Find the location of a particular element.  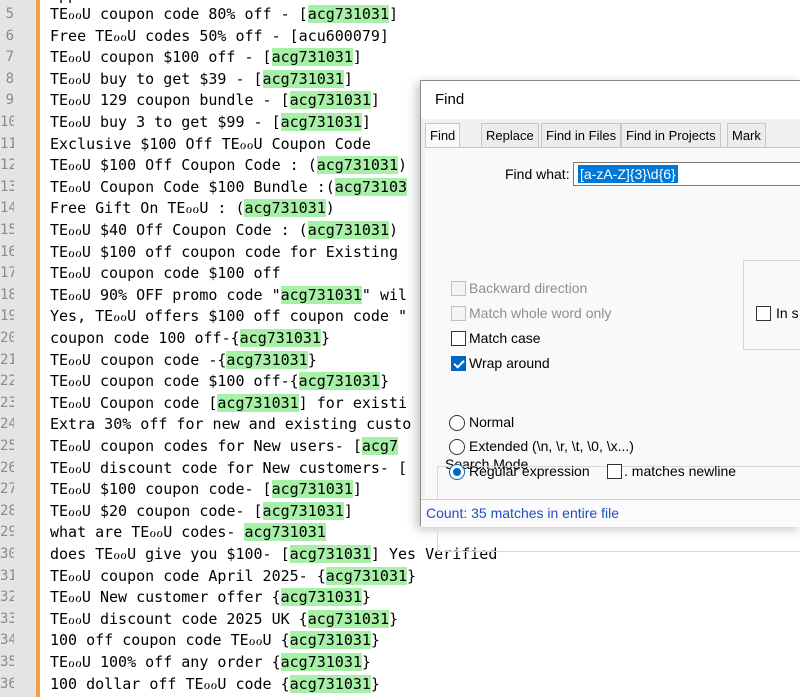

code-line: TEℴℴU $20 coupon code- [acg731031] is located at coordinates (201, 512).